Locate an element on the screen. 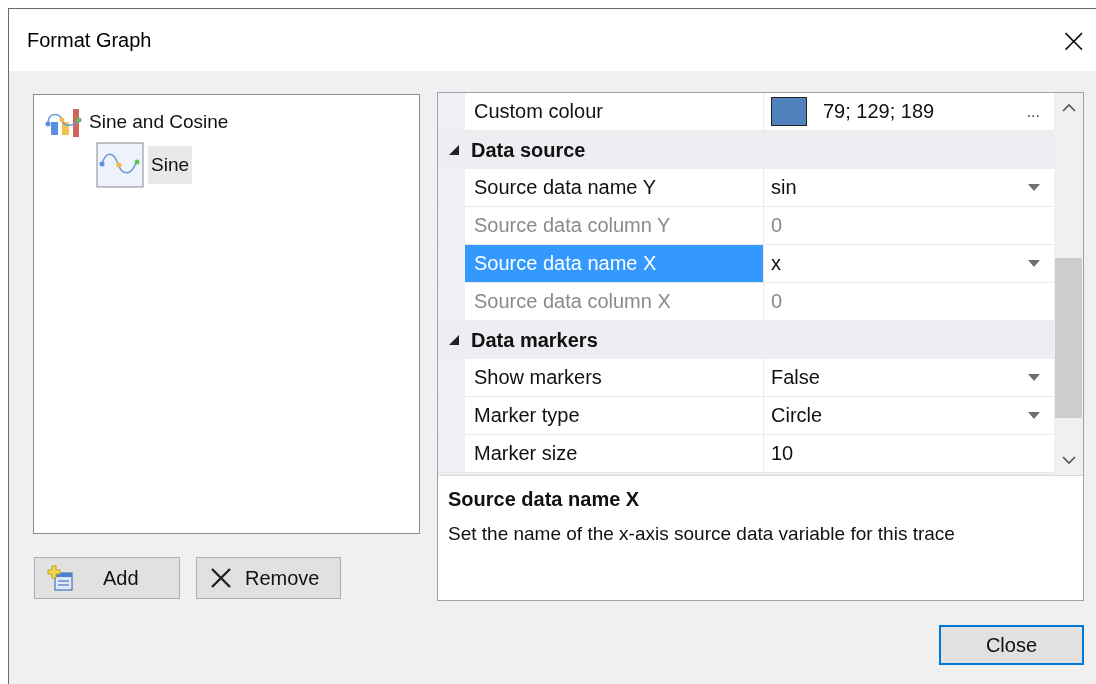  property-name: Marker type is located at coordinates (614, 415).